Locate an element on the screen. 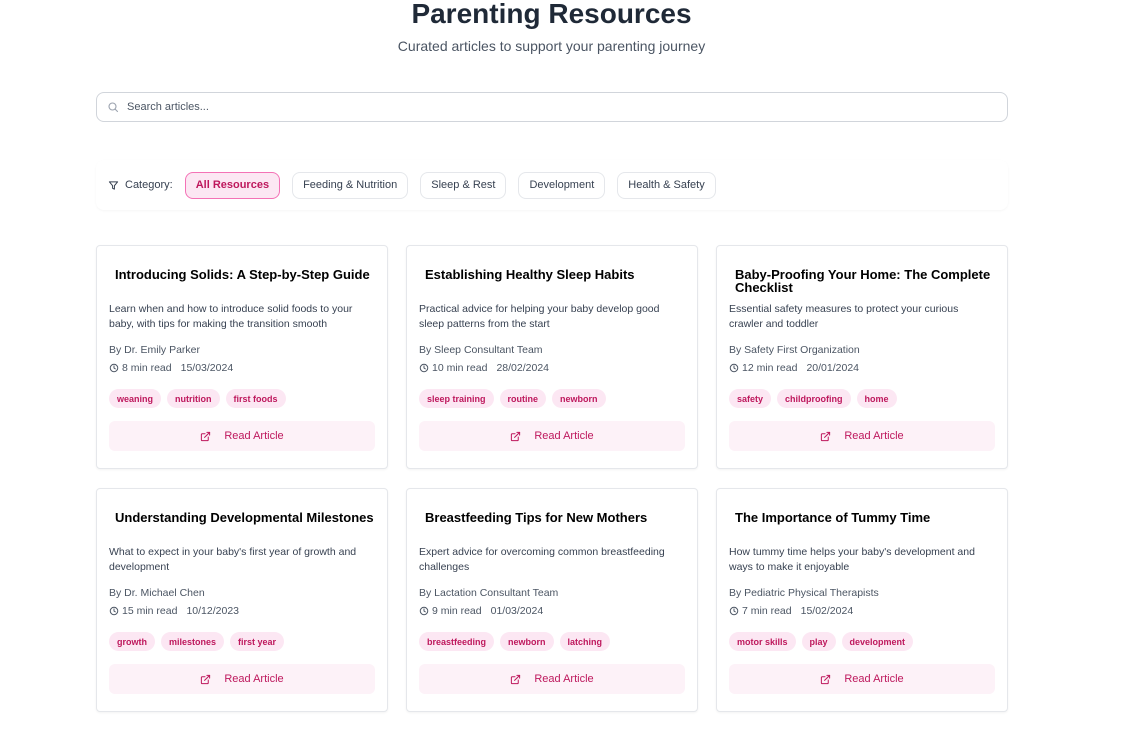 The width and height of the screenshot is (1127, 734). article-title: The Importance of Tummy Time is located at coordinates (833, 517).